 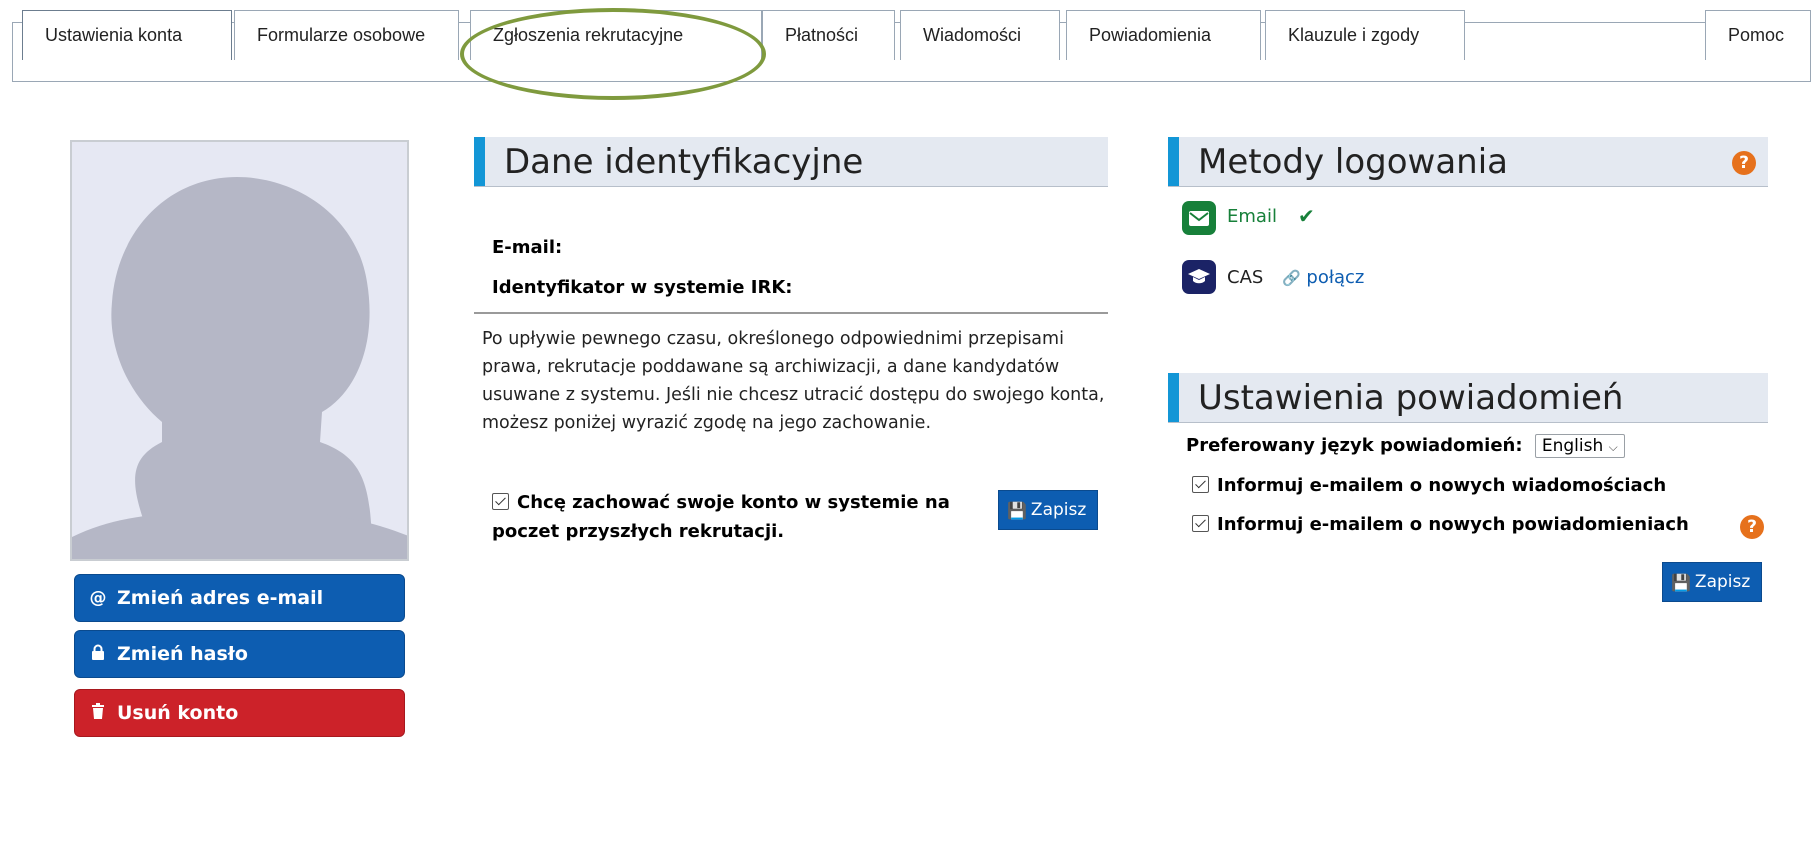 I want to click on login-methods-title: Metody logowania, so click(x=1353, y=161).